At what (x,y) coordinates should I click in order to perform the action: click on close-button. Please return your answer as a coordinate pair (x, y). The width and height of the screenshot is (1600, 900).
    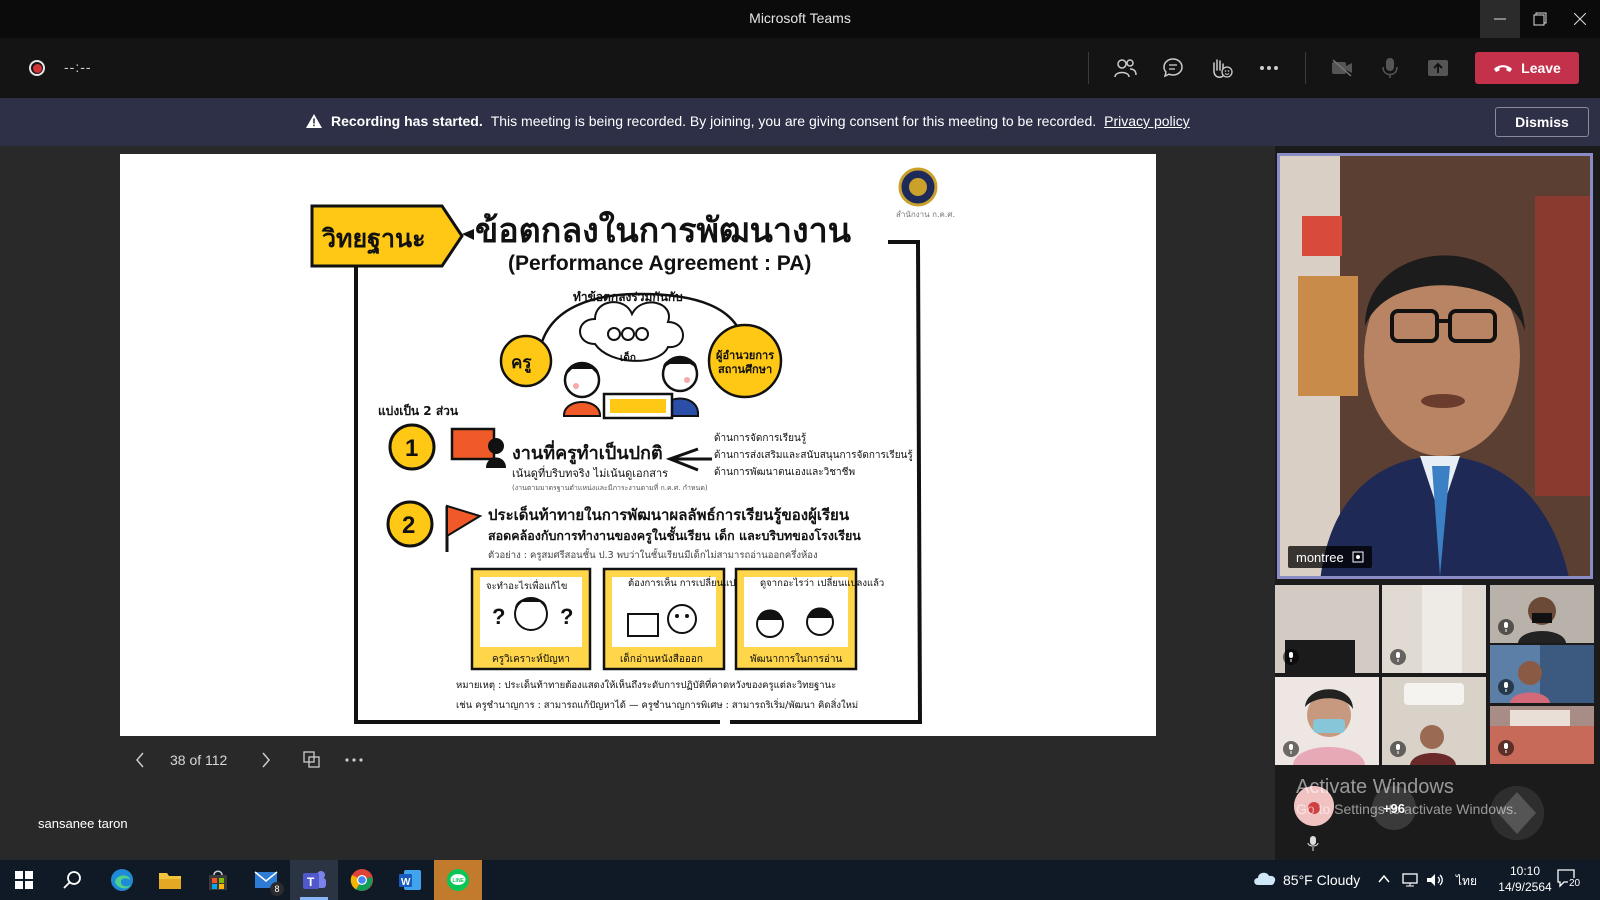
    Looking at the image, I should click on (1580, 19).